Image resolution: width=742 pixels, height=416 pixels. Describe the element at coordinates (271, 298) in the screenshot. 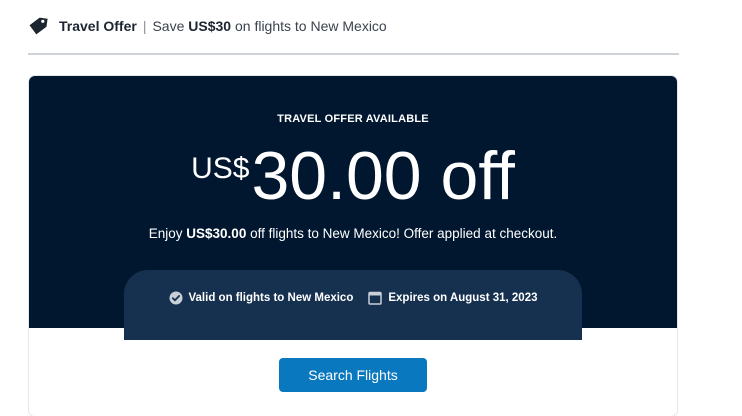

I see `detail-valid-text: Valid on flights to New Mexico` at that location.